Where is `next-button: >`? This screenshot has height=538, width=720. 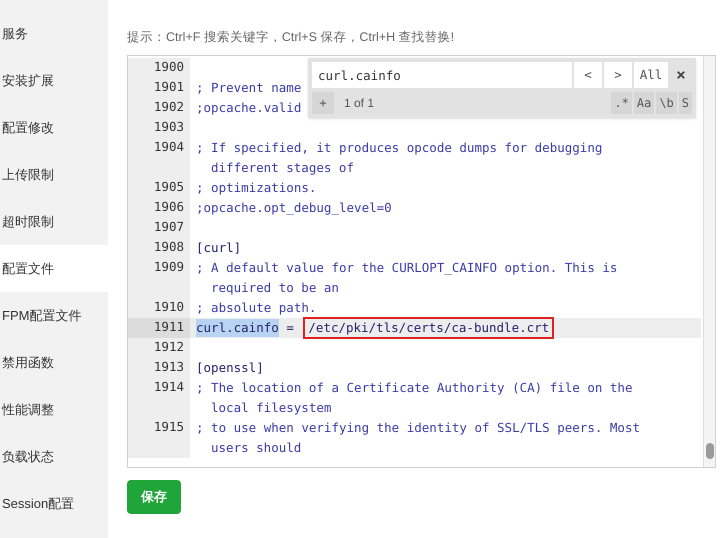 next-button: > is located at coordinates (618, 75).